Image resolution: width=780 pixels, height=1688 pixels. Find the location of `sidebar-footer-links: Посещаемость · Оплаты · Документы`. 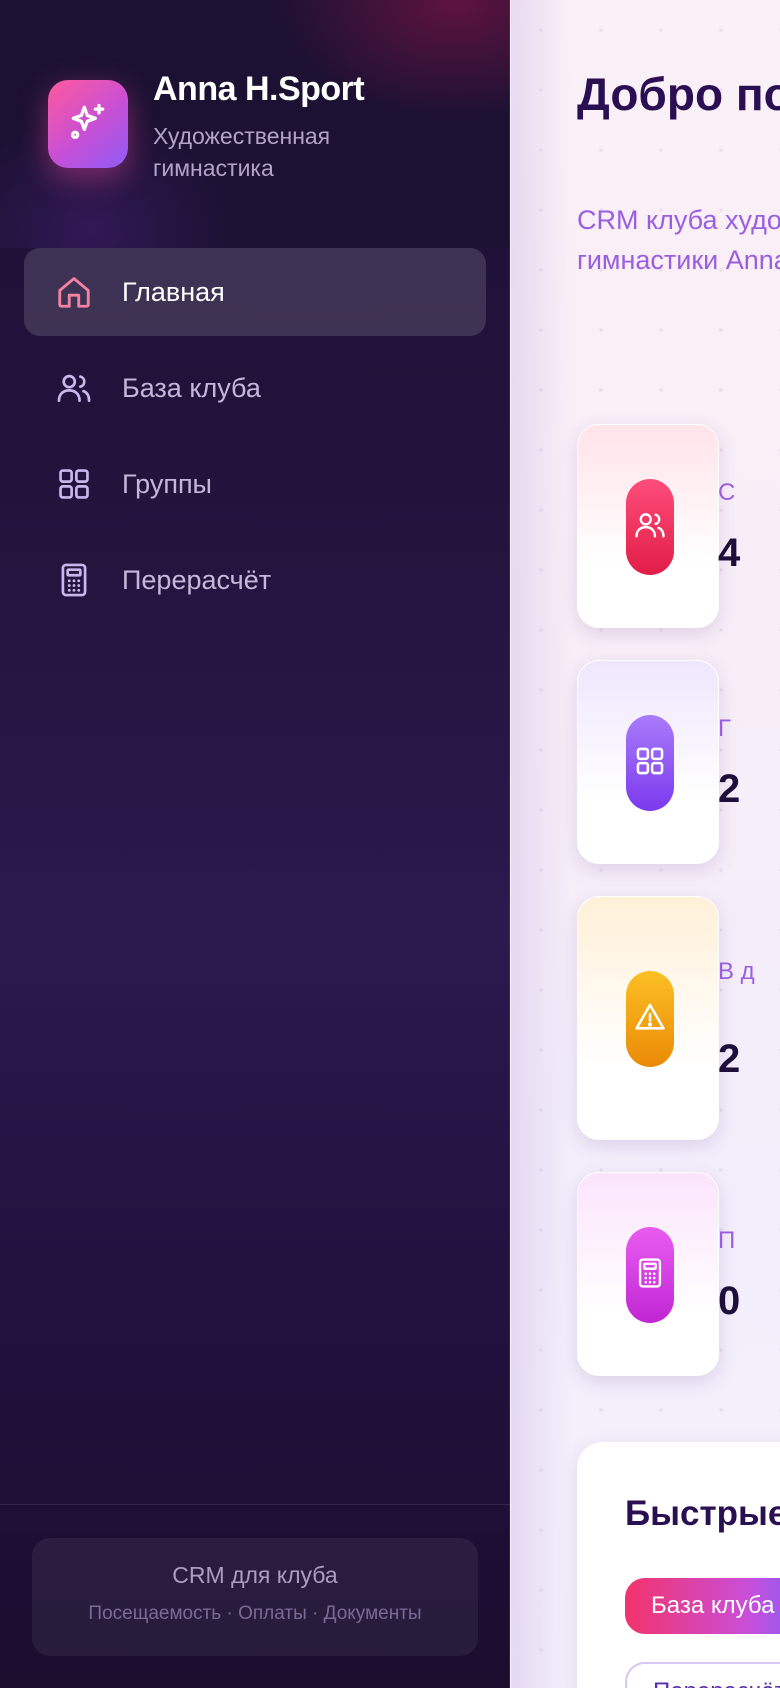

sidebar-footer-links: Посещаемость · Оплаты · Документы is located at coordinates (255, 1613).